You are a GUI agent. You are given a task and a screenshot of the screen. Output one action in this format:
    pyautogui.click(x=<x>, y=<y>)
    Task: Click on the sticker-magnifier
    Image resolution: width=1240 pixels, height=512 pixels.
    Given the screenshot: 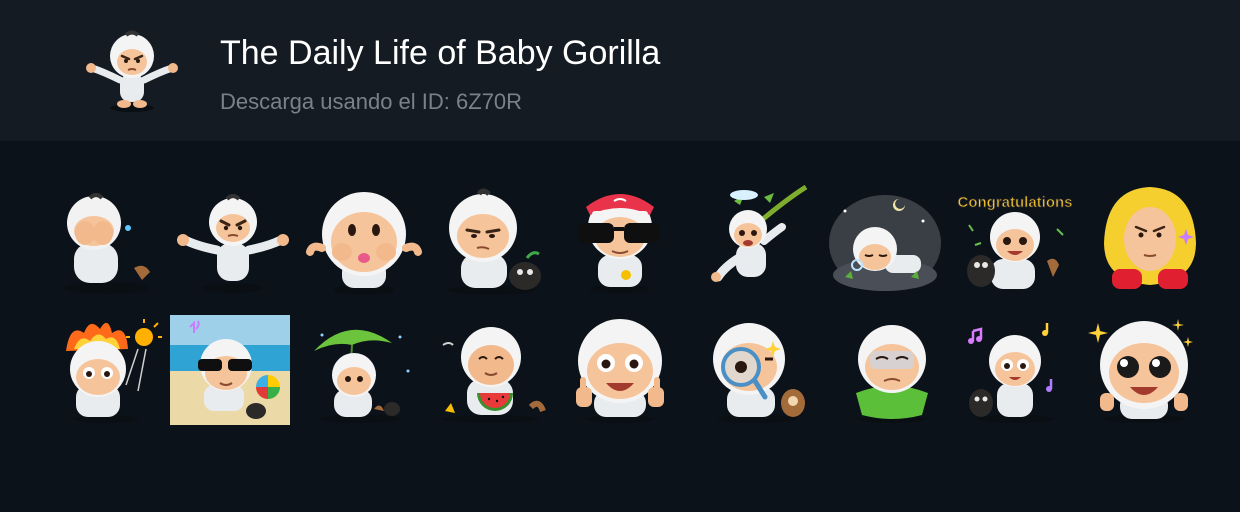 What is the action you would take?
    pyautogui.click(x=757, y=370)
    